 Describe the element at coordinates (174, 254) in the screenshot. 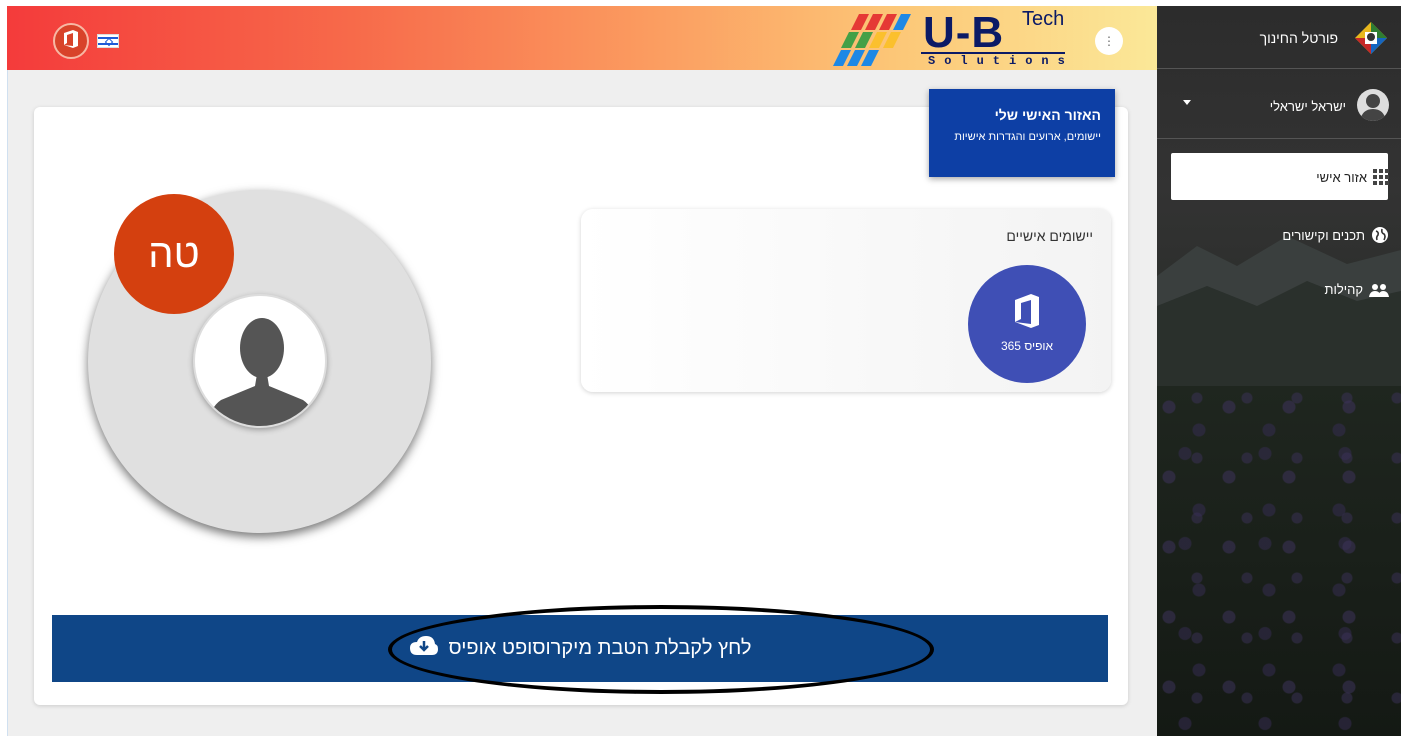

I see `user-initials-badge: טה` at that location.